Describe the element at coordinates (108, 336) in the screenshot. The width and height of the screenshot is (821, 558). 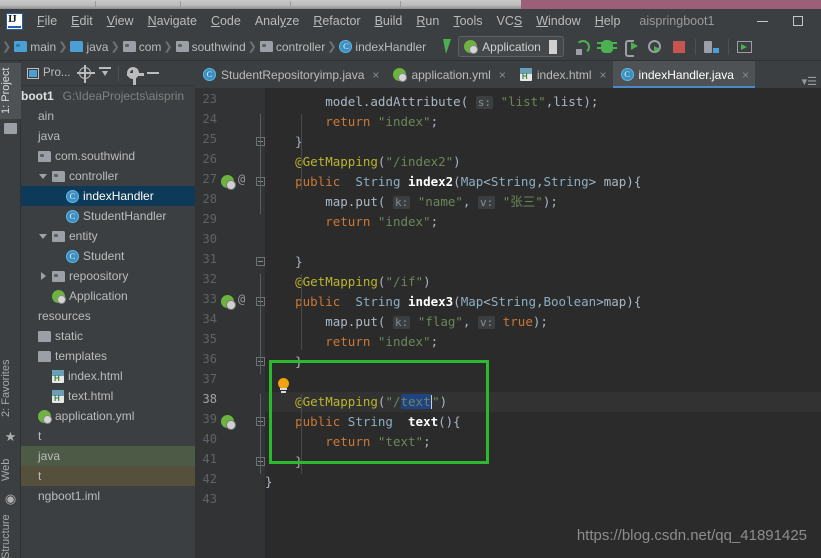
I see `tree-row: static` at that location.